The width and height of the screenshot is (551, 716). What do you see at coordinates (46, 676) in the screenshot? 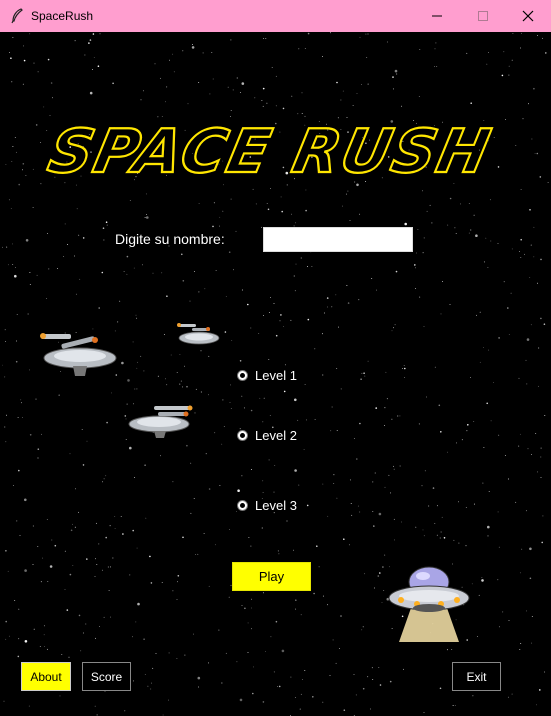
I see `about-button: About` at bounding box center [46, 676].